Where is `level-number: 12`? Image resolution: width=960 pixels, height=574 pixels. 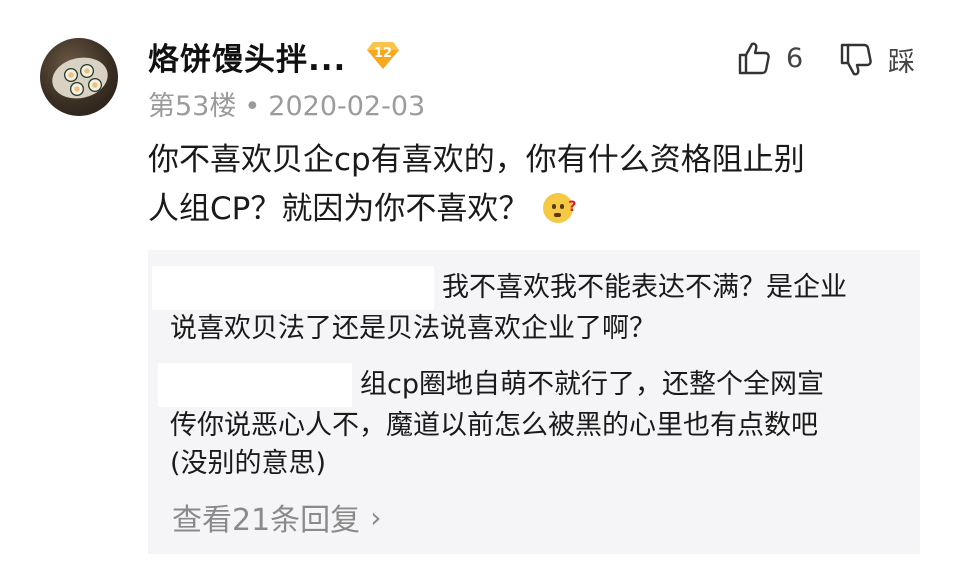
level-number: 12 is located at coordinates (383, 53).